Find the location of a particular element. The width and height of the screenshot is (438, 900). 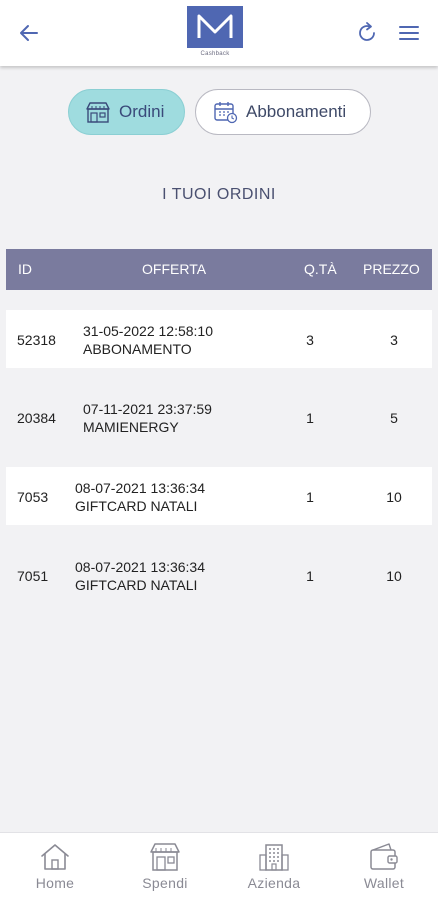

logo-text: Cashback is located at coordinates (215, 54).